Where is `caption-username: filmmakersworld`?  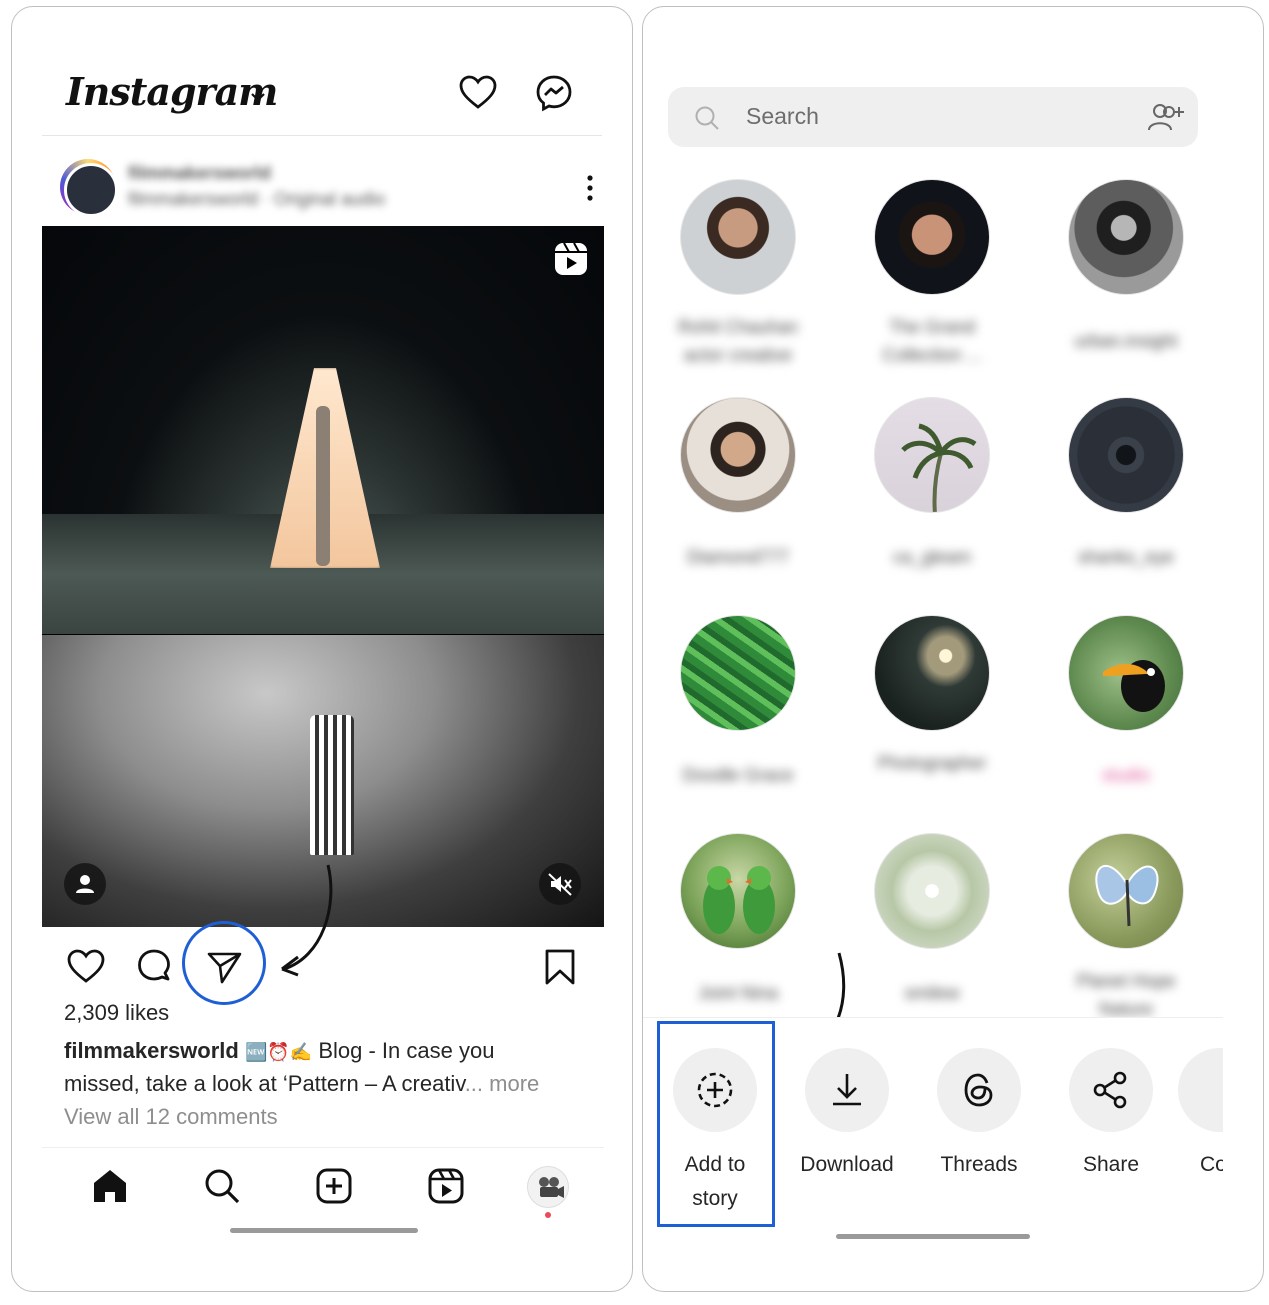 caption-username: filmmakersworld is located at coordinates (151, 1050).